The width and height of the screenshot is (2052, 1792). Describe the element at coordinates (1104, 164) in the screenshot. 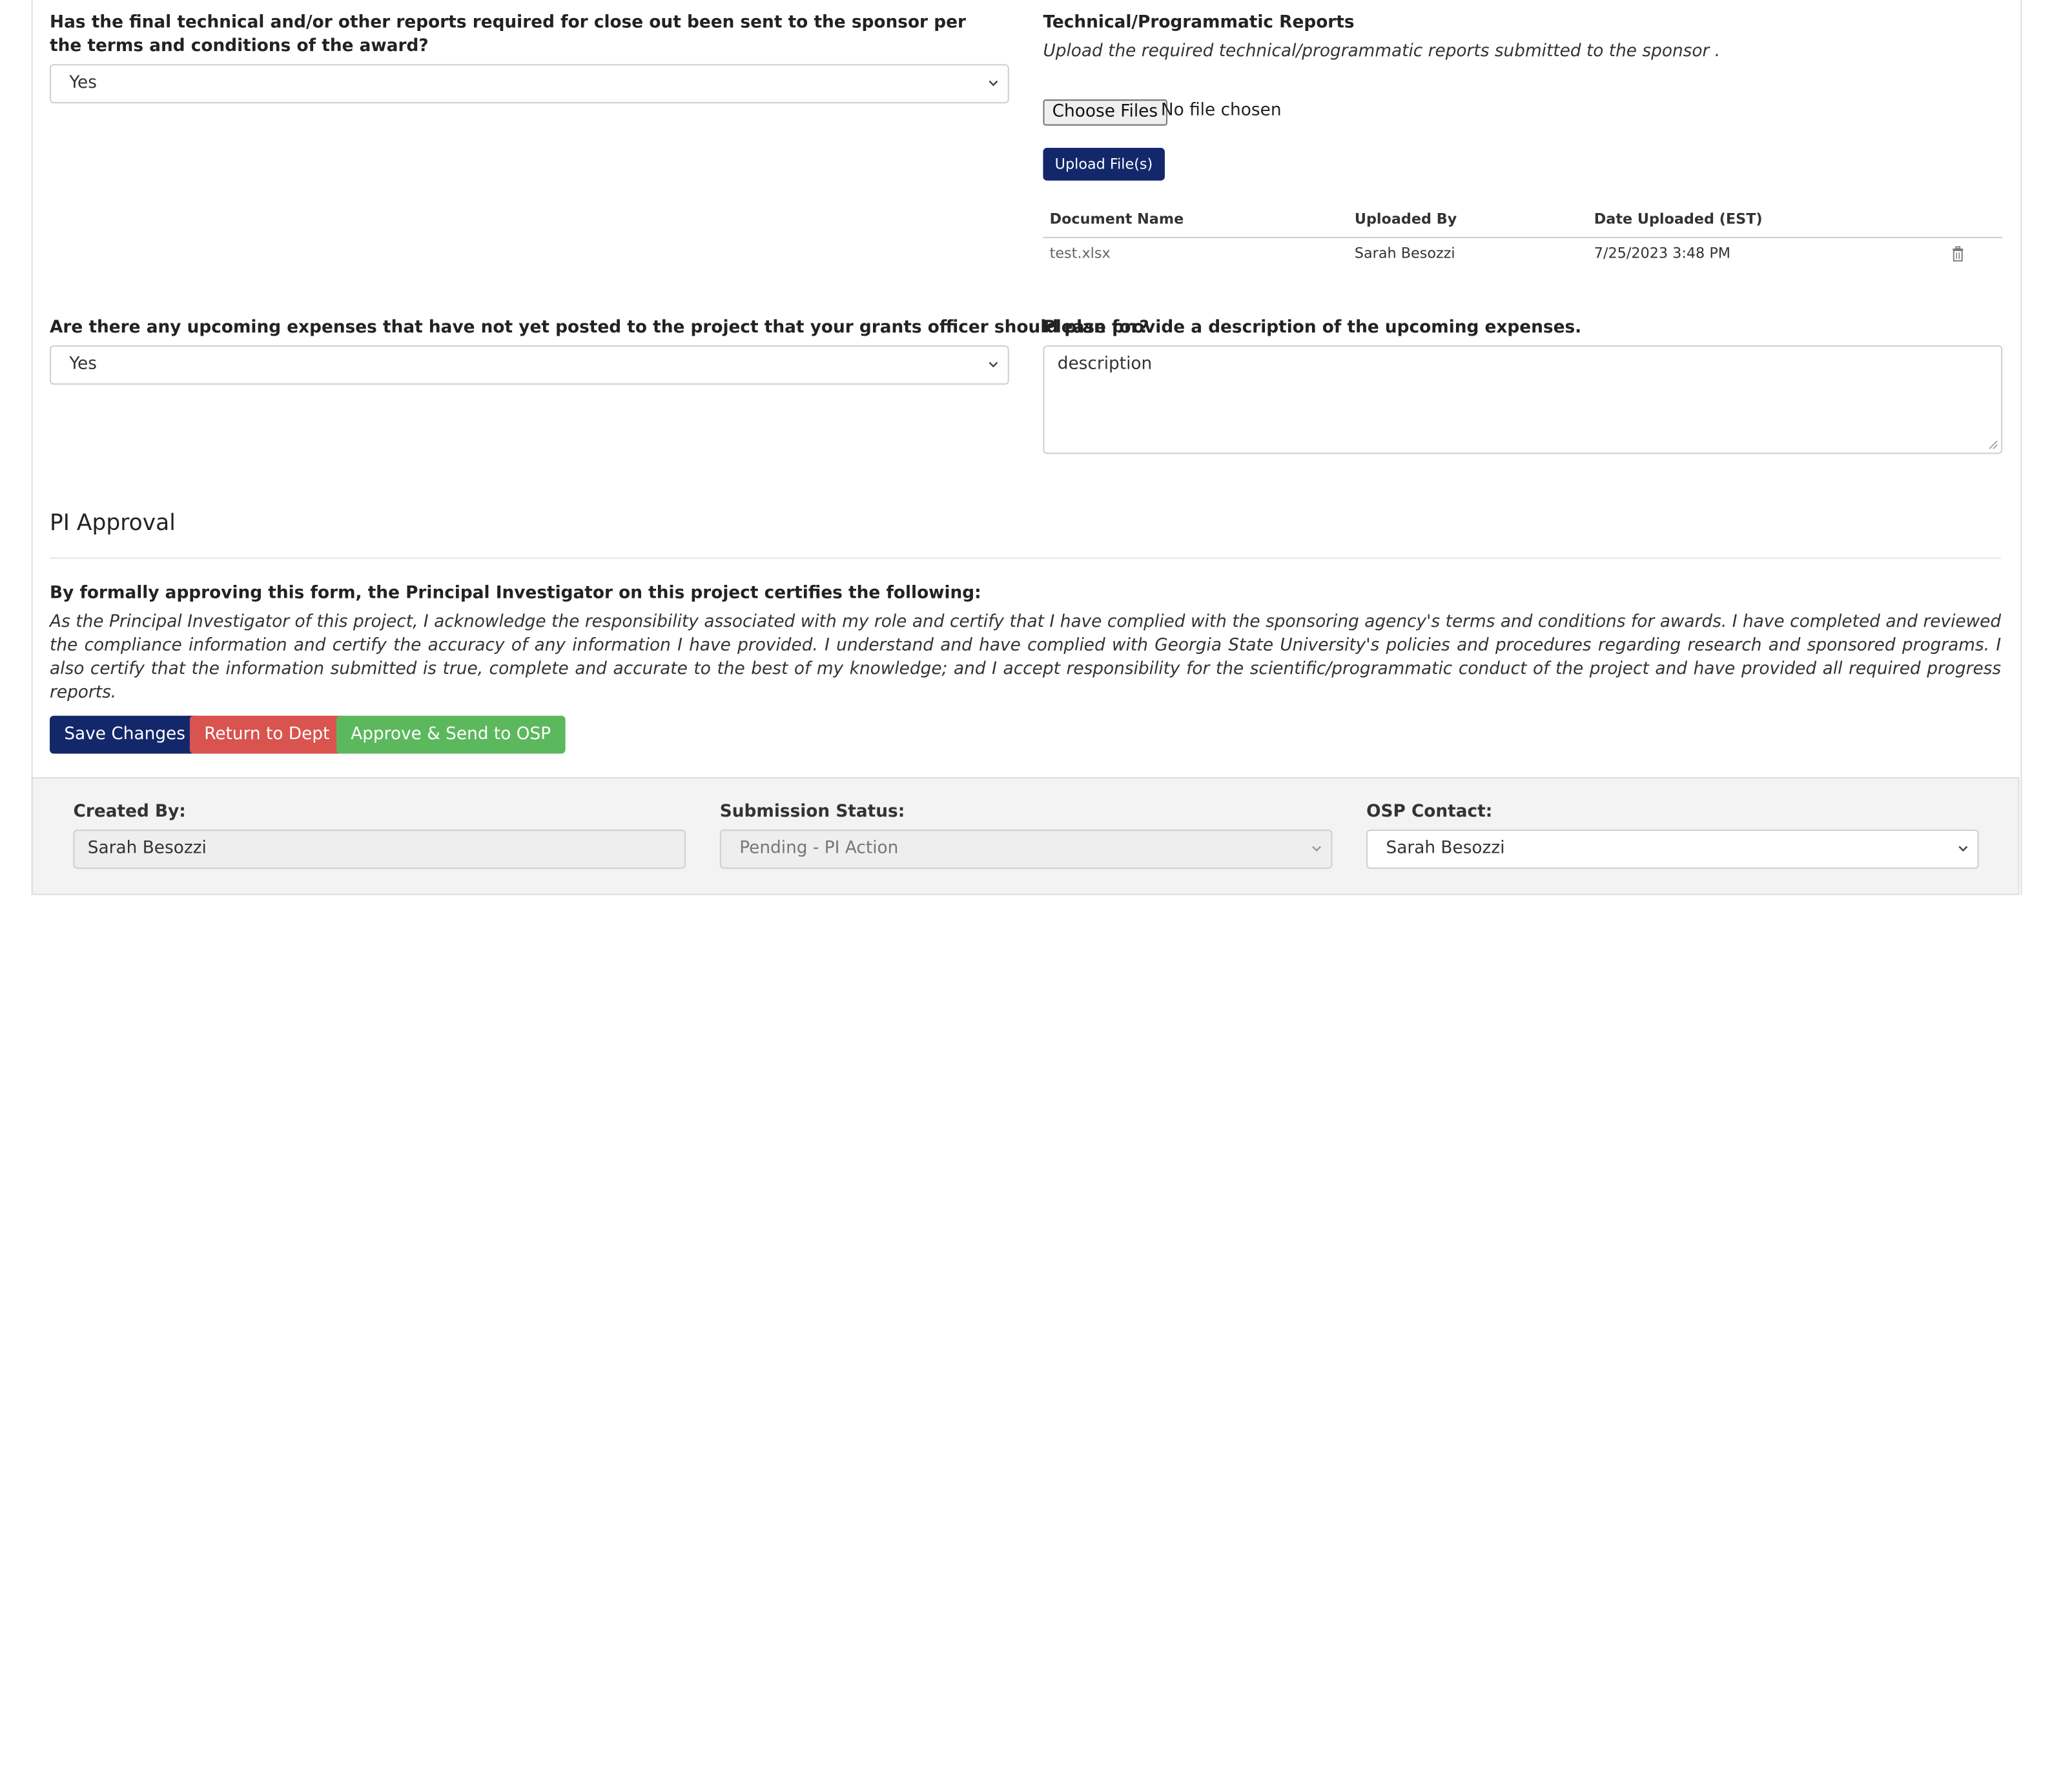

I see `upload-files-button: Upload File(s)` at that location.